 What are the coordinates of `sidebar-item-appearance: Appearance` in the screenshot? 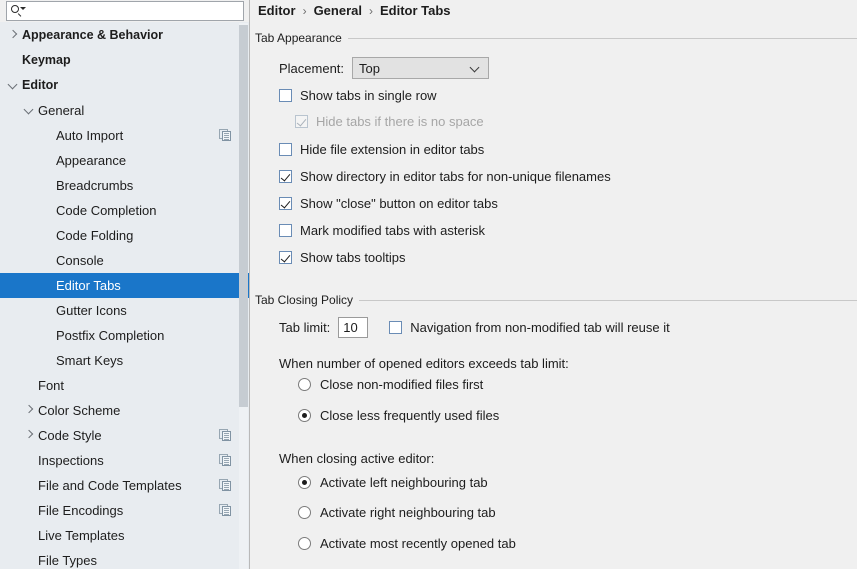 It's located at (120, 160).